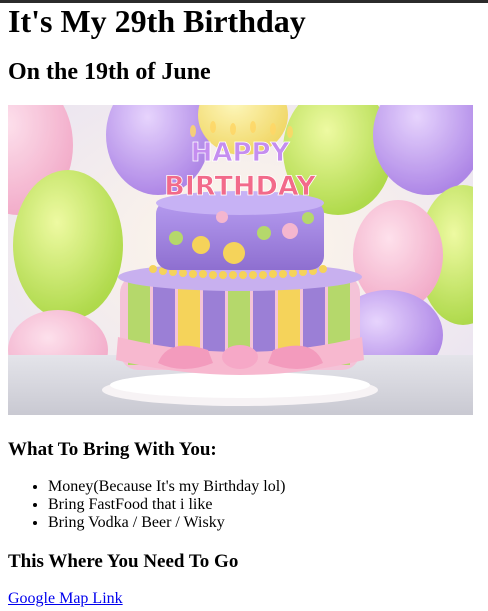 Image resolution: width=488 pixels, height=611 pixels. I want to click on google-map-link: Google Map Link, so click(65, 599).